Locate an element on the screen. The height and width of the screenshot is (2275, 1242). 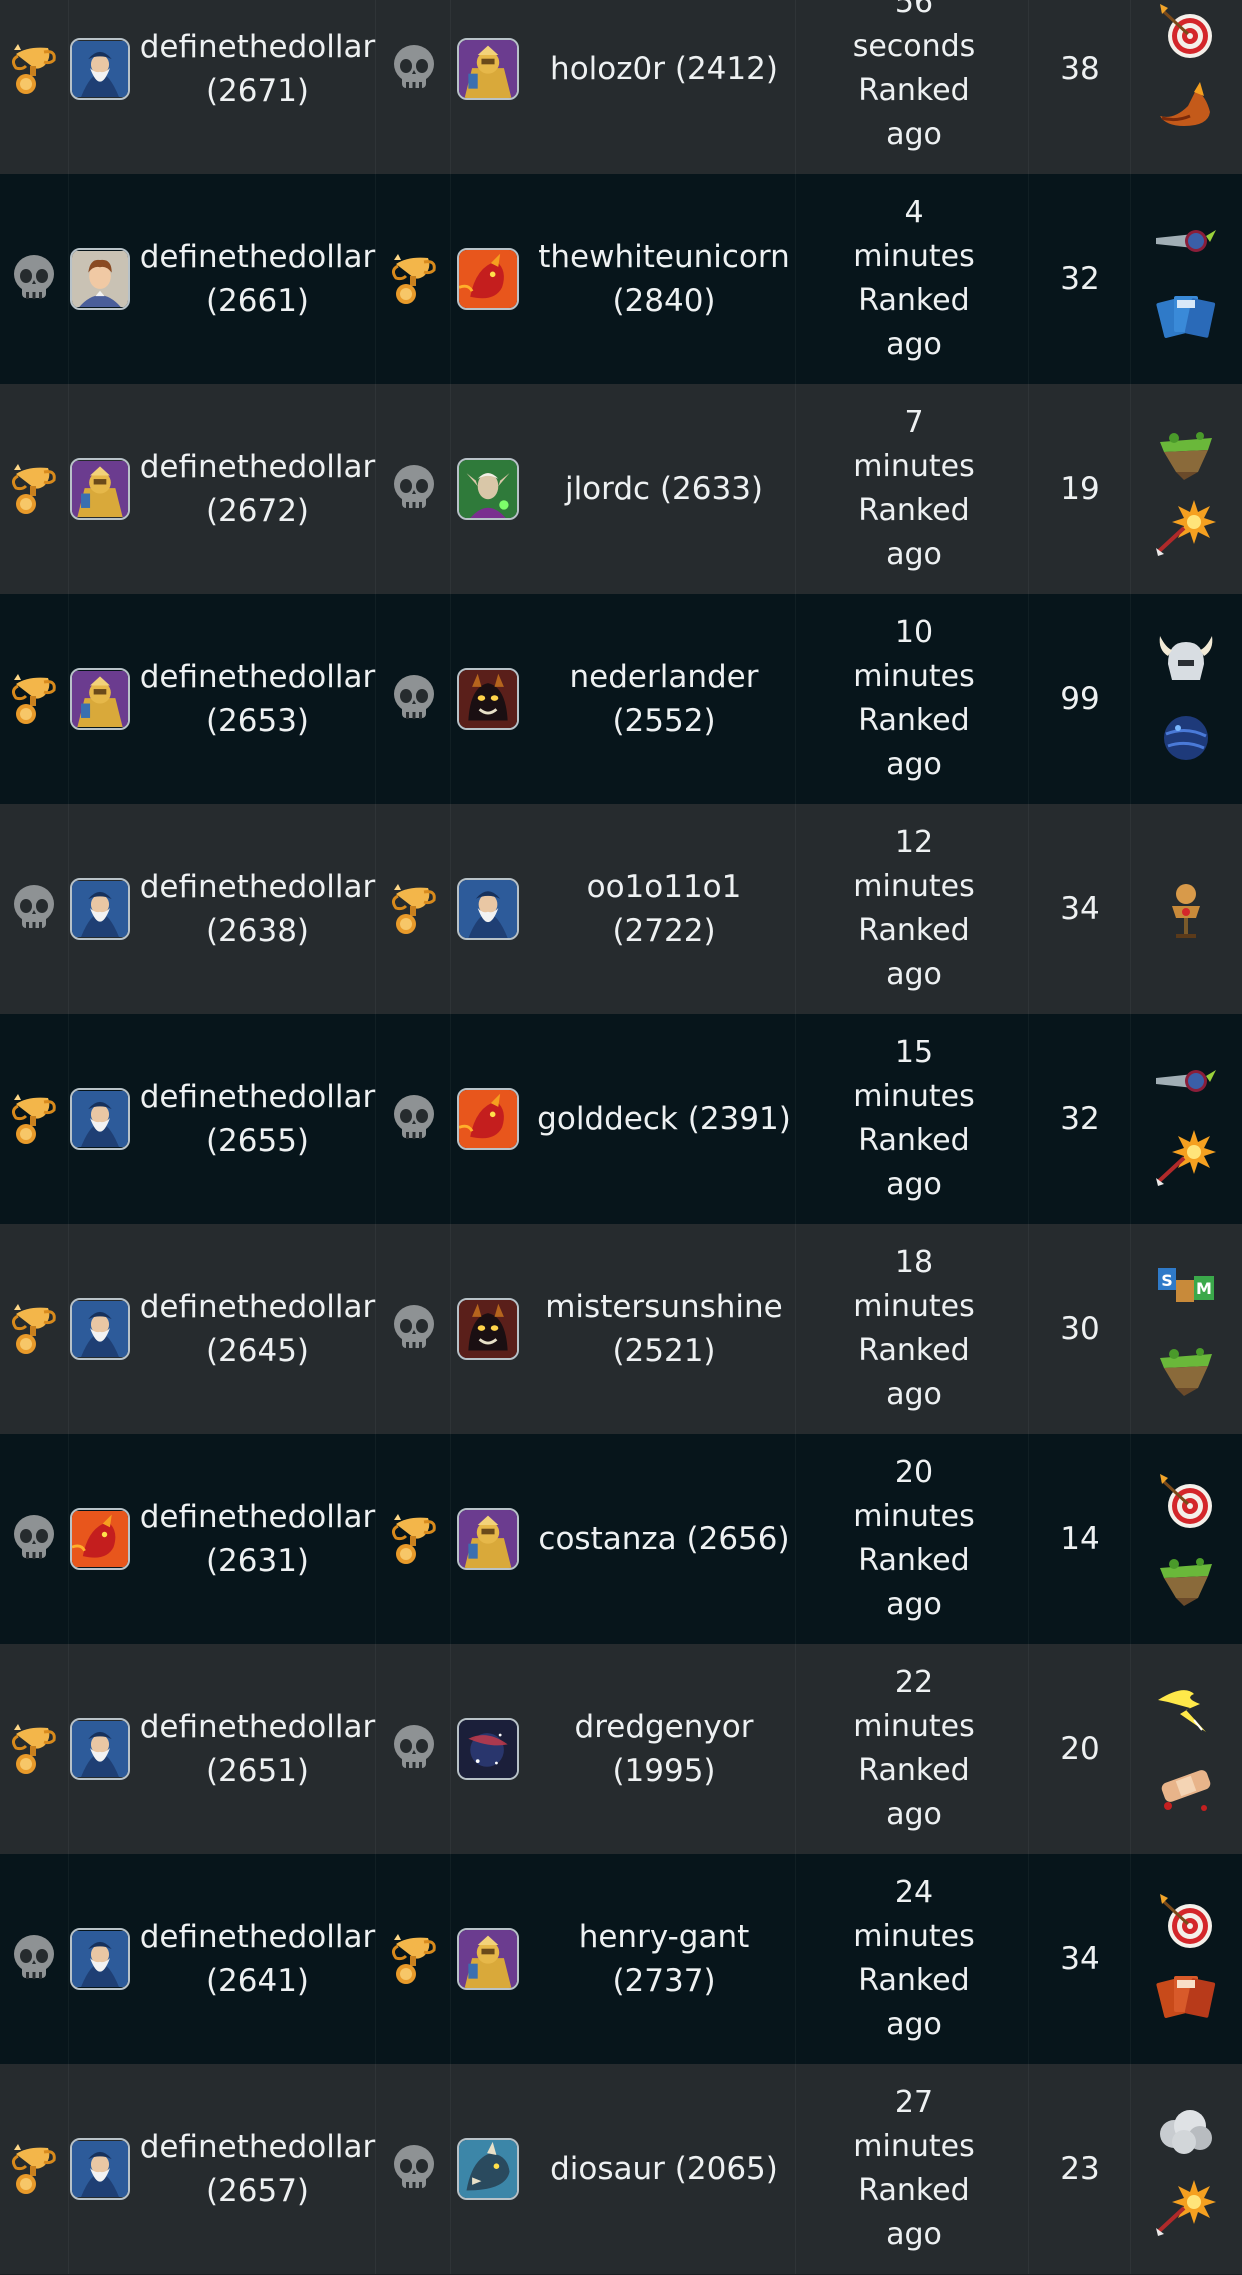
player2-name: mistersunshine (2521) is located at coordinates (664, 1329).